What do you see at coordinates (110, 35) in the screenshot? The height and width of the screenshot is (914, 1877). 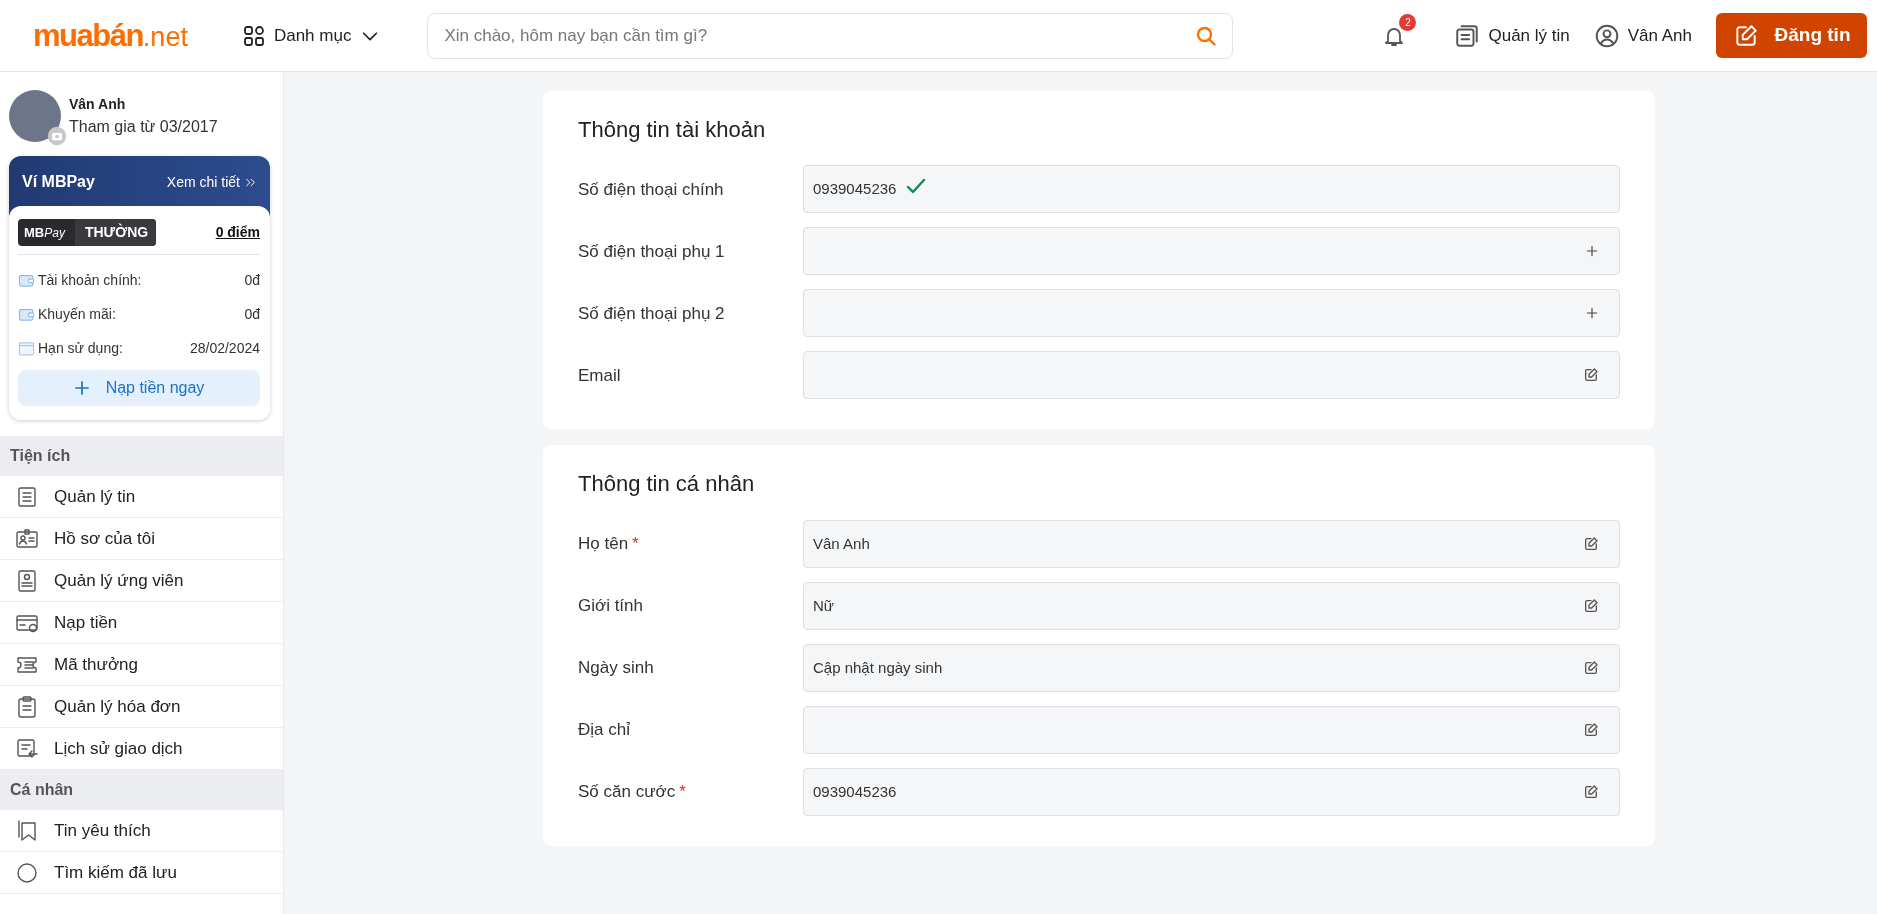 I see `site-logo: muabán.net` at bounding box center [110, 35].